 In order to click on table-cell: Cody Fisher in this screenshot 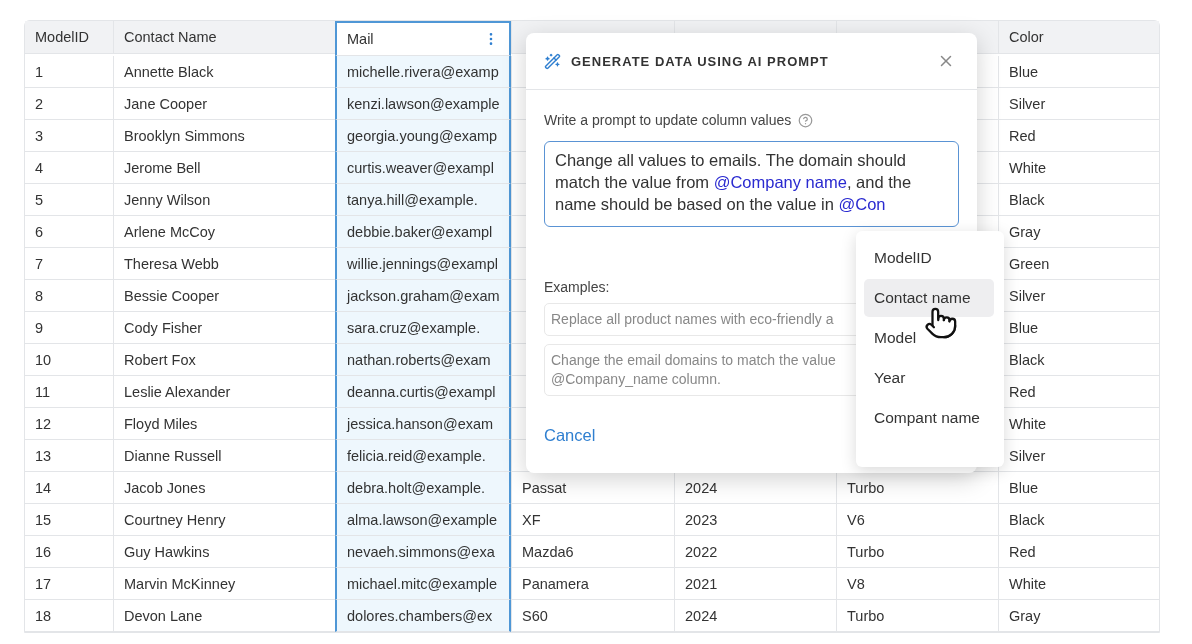, I will do `click(224, 328)`.